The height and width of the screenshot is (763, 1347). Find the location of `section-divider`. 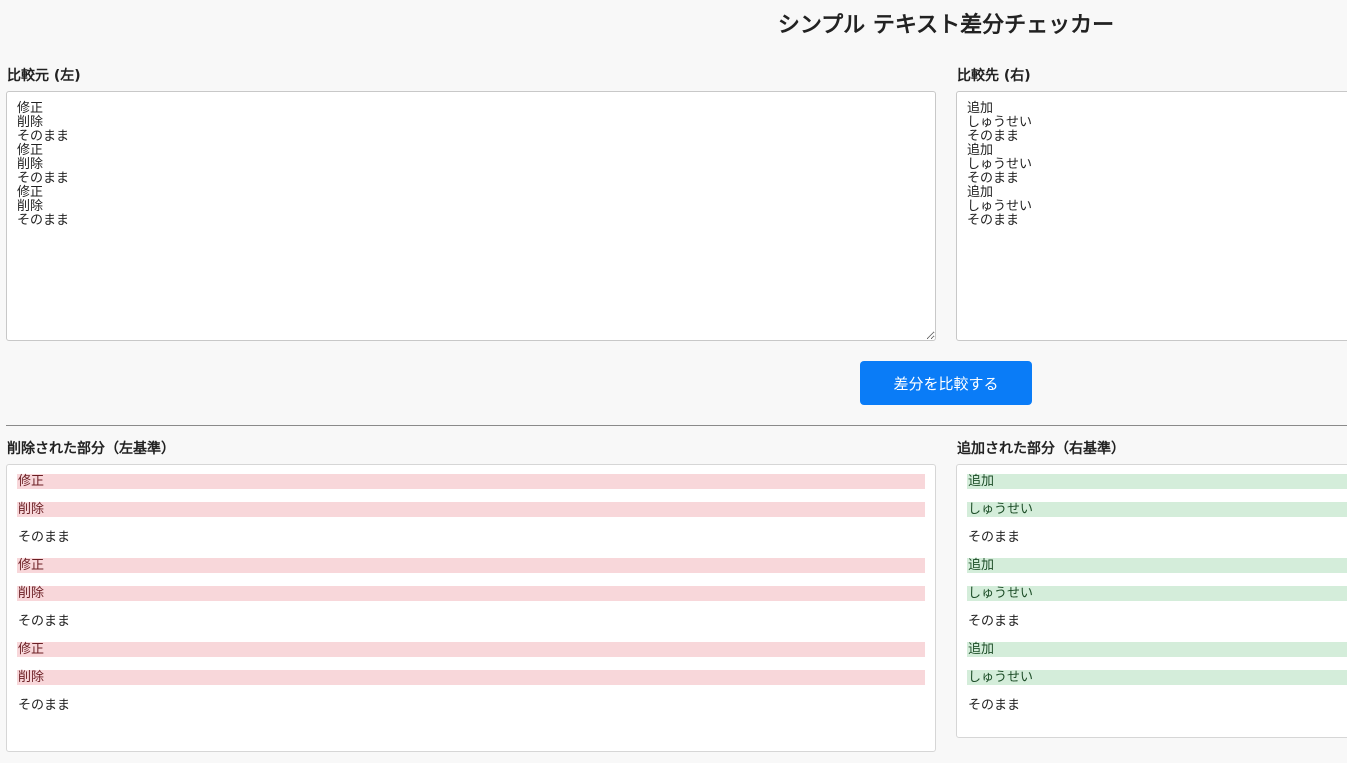

section-divider is located at coordinates (676, 425).